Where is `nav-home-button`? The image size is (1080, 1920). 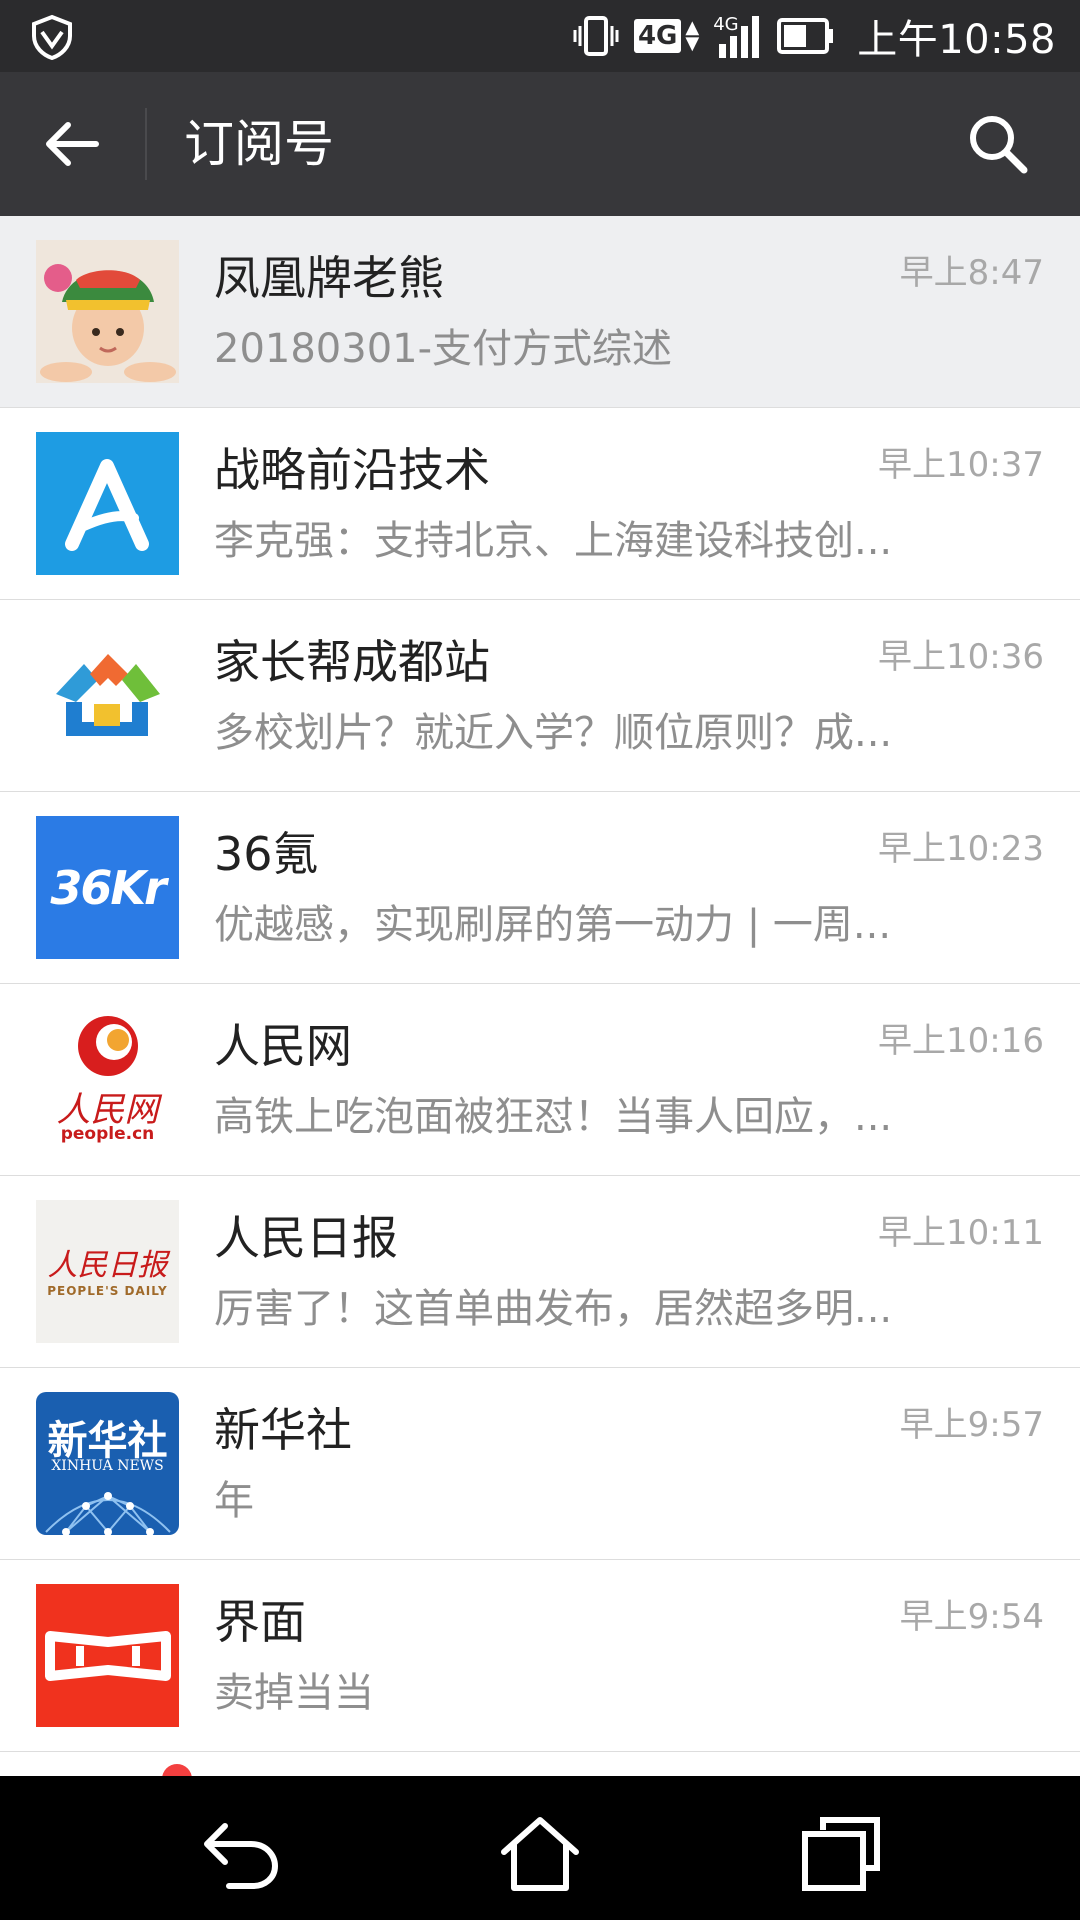
nav-home-button is located at coordinates (540, 1853).